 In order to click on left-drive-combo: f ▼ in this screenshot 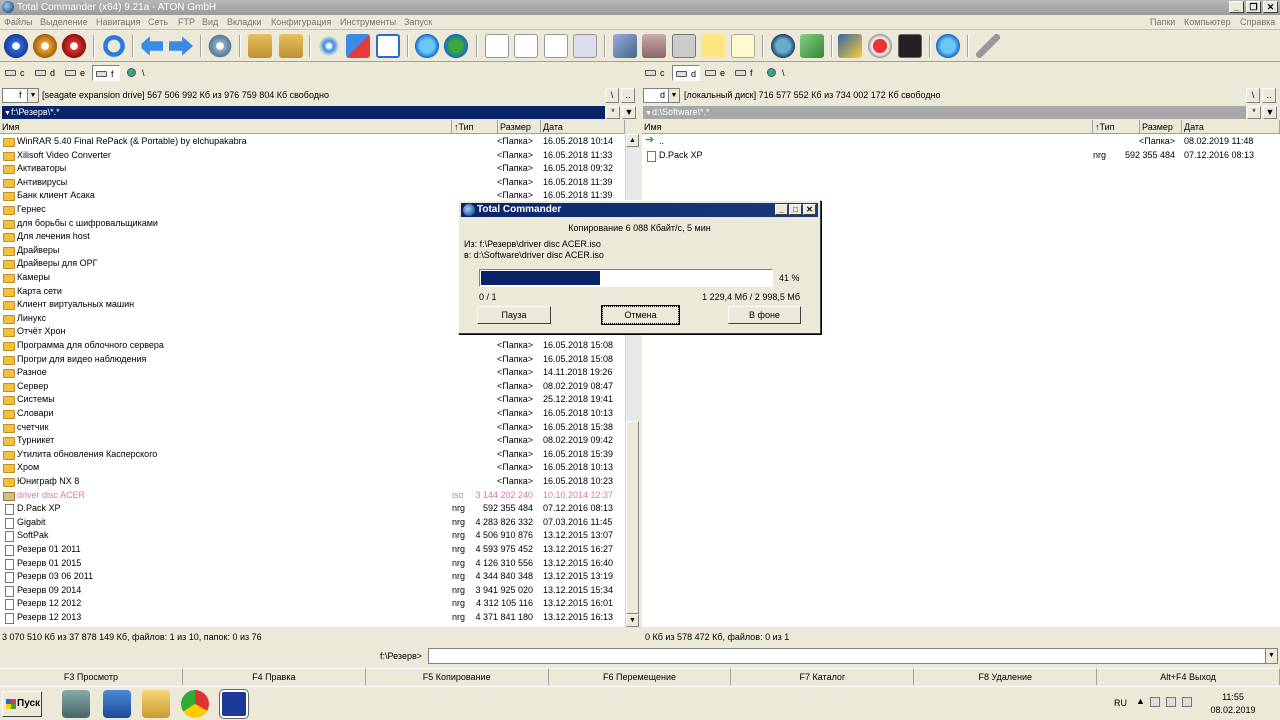, I will do `click(20, 95)`.